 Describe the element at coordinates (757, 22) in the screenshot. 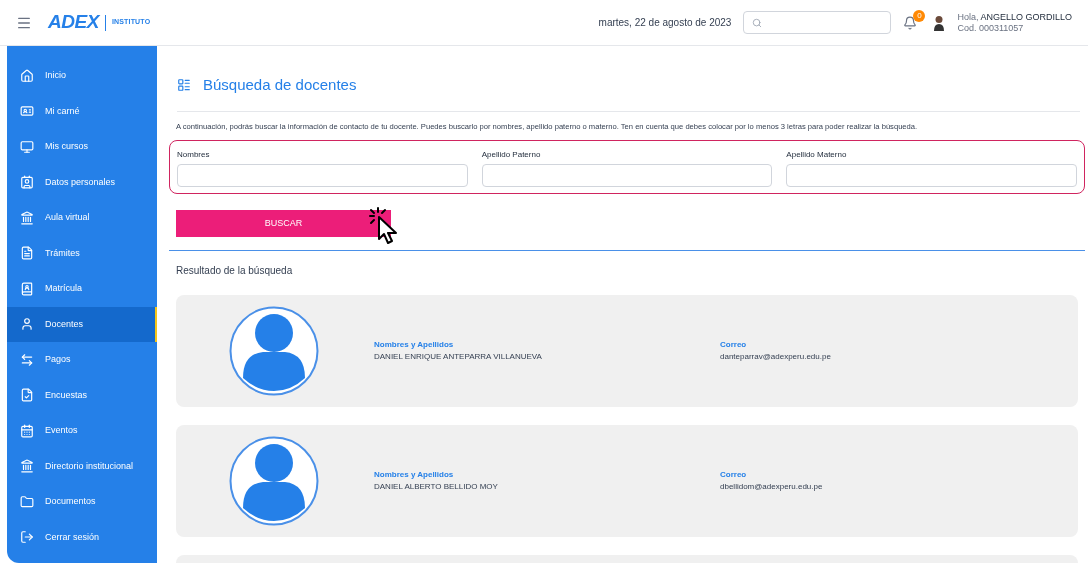

I see `search-icon` at that location.